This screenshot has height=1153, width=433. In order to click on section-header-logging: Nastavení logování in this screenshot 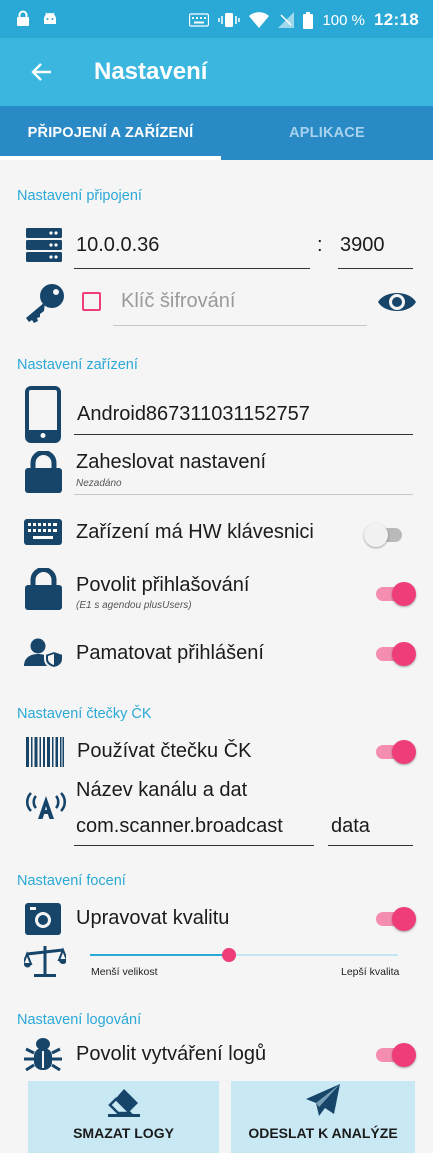, I will do `click(79, 1020)`.